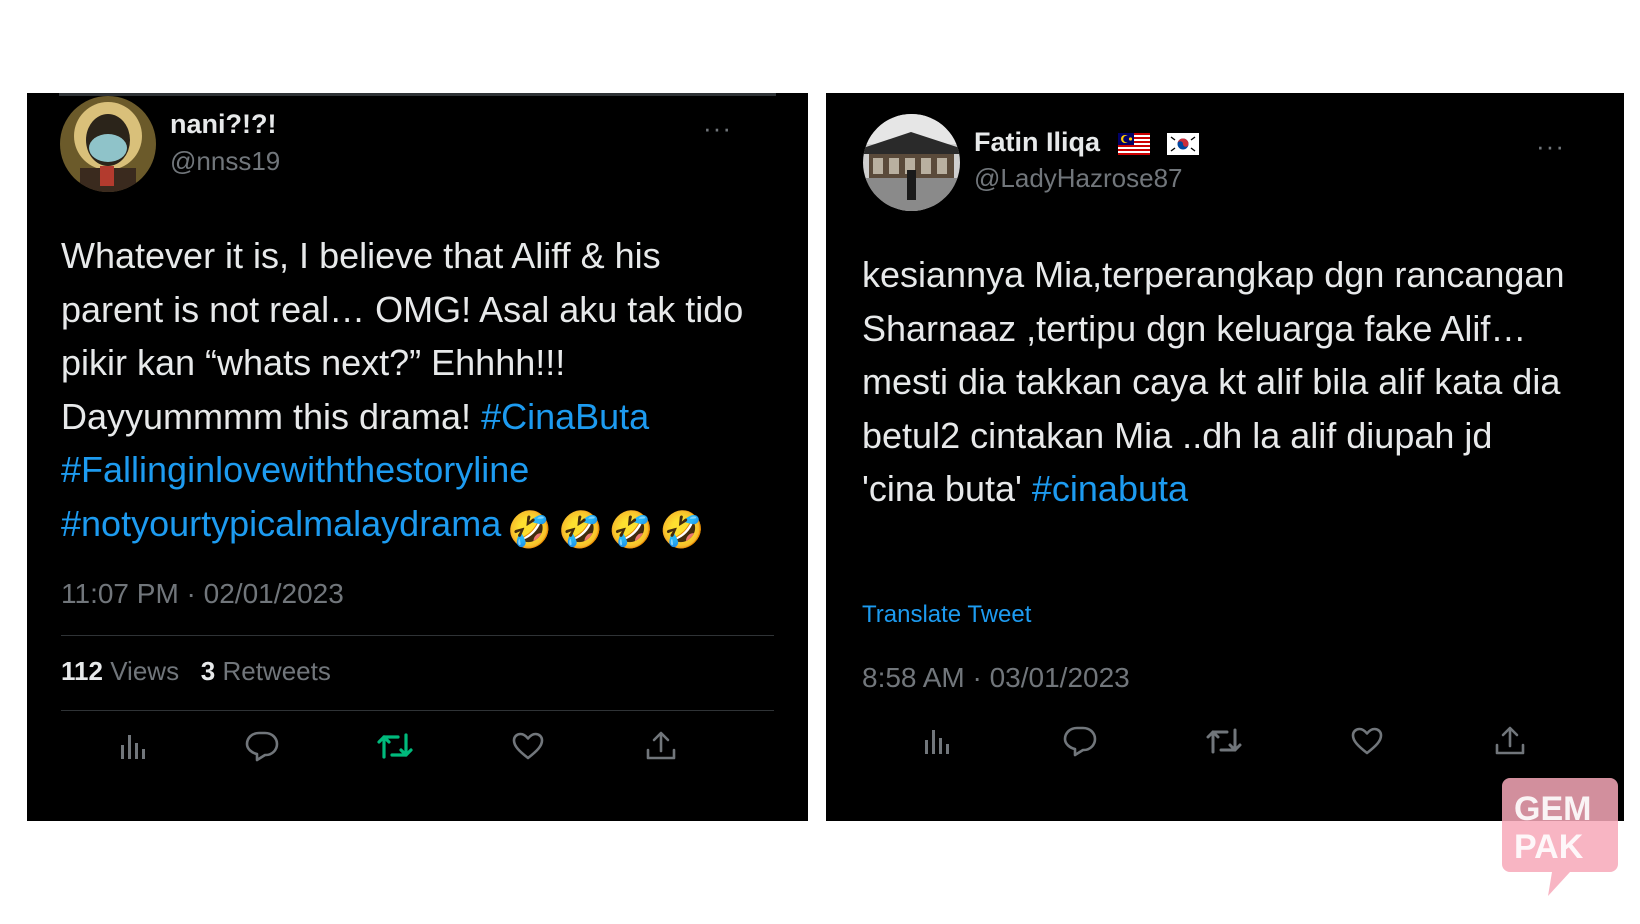 The width and height of the screenshot is (1640, 924). I want to click on display-name: Fatin Iliqa, so click(1087, 142).